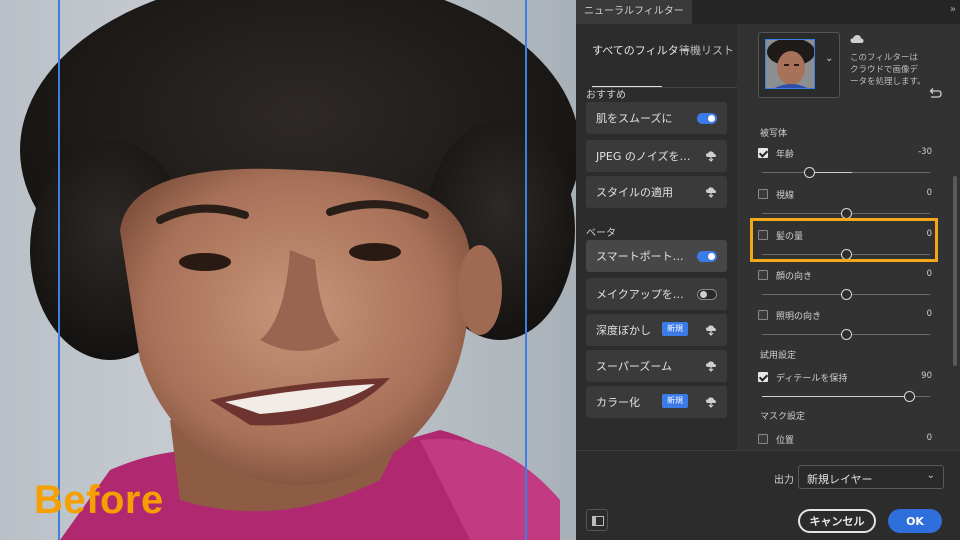 This screenshot has width=960, height=540. What do you see at coordinates (768, 12) in the screenshot?
I see `panel-header: ニューラルフィルター »` at bounding box center [768, 12].